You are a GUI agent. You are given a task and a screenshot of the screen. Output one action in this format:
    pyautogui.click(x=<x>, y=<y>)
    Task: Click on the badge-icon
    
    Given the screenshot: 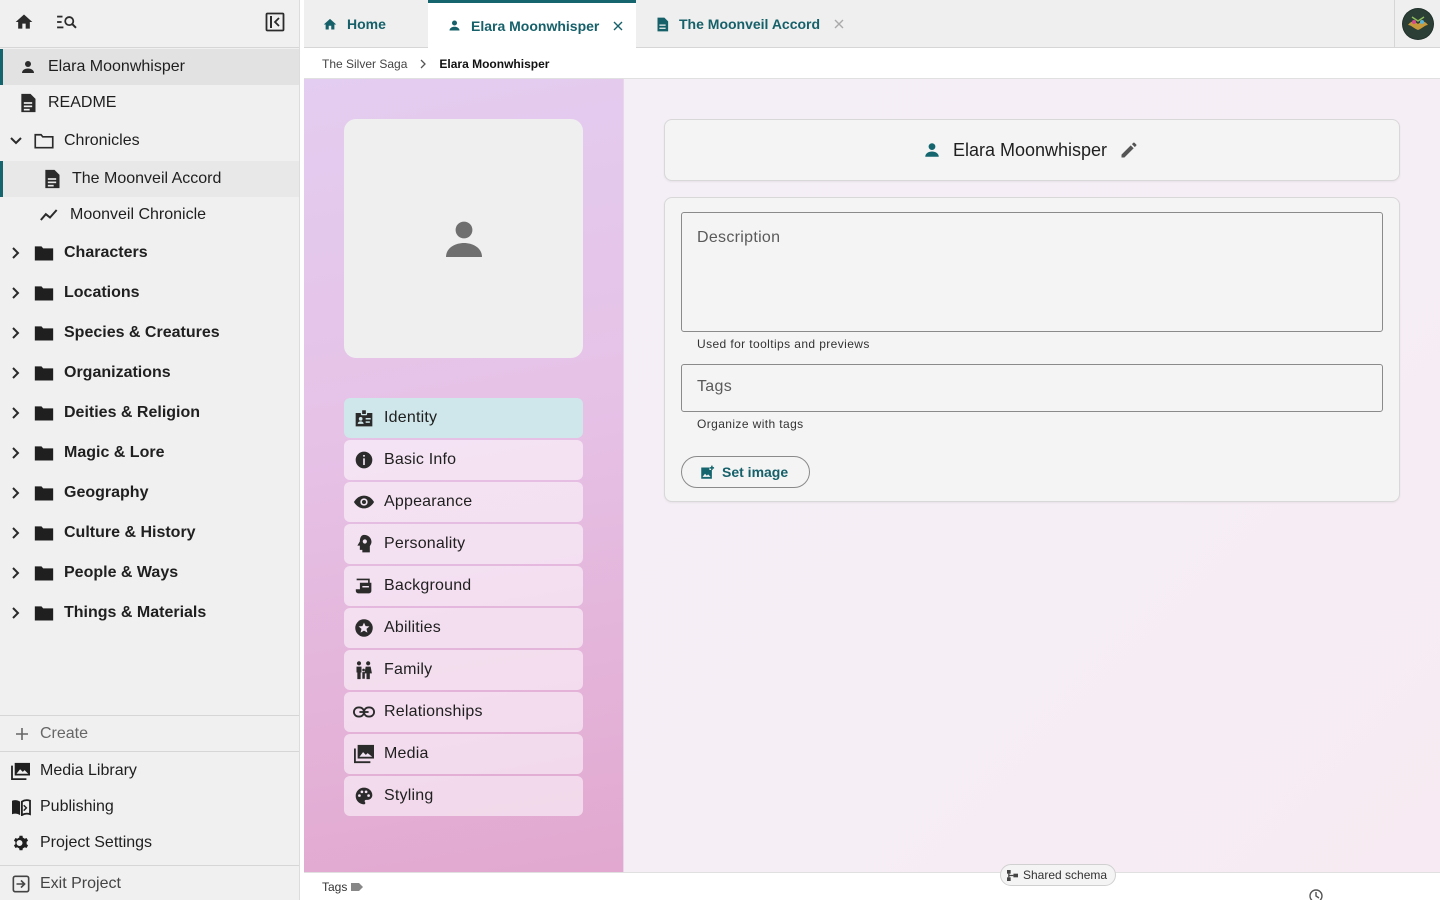 What is the action you would take?
    pyautogui.click(x=364, y=418)
    